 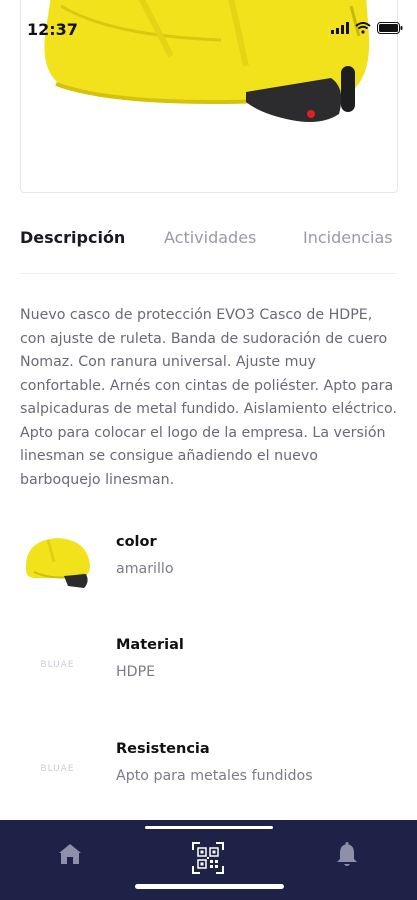 I want to click on wifi-icon, so click(x=363, y=28).